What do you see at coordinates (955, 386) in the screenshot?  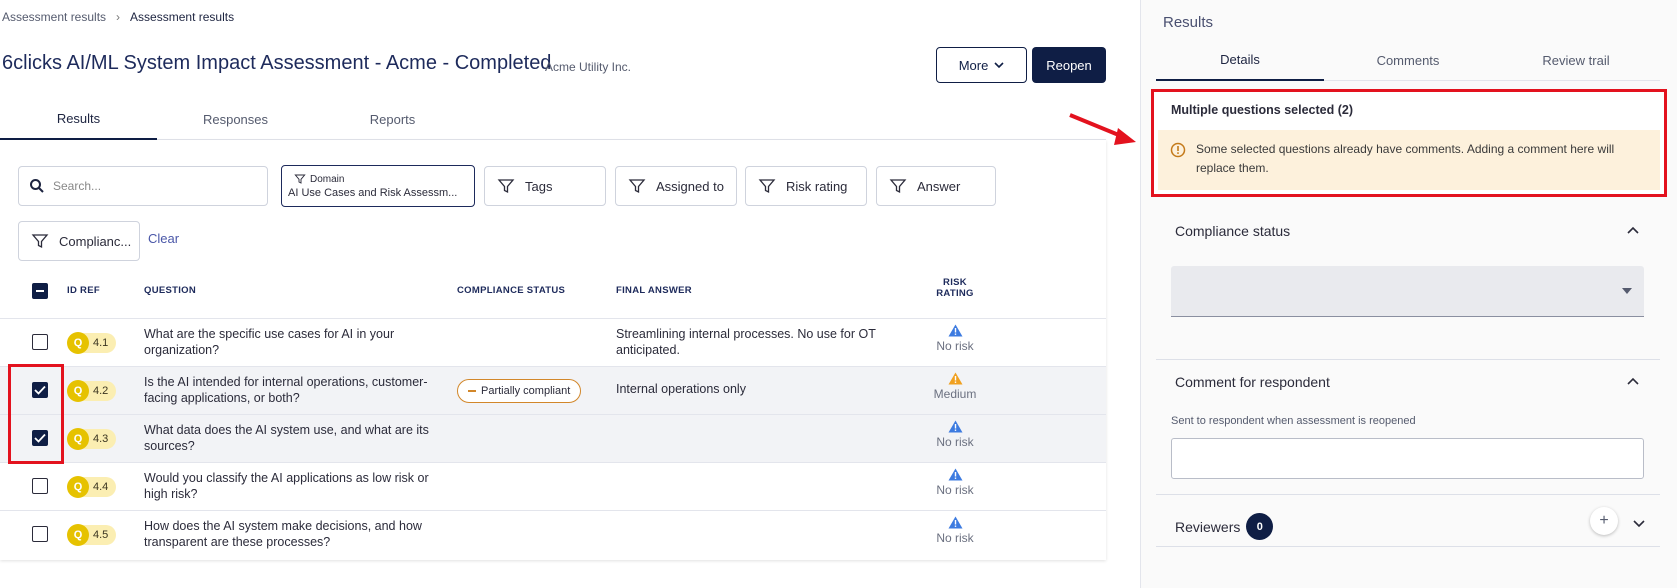 I see `risk-rating: Medium` at bounding box center [955, 386].